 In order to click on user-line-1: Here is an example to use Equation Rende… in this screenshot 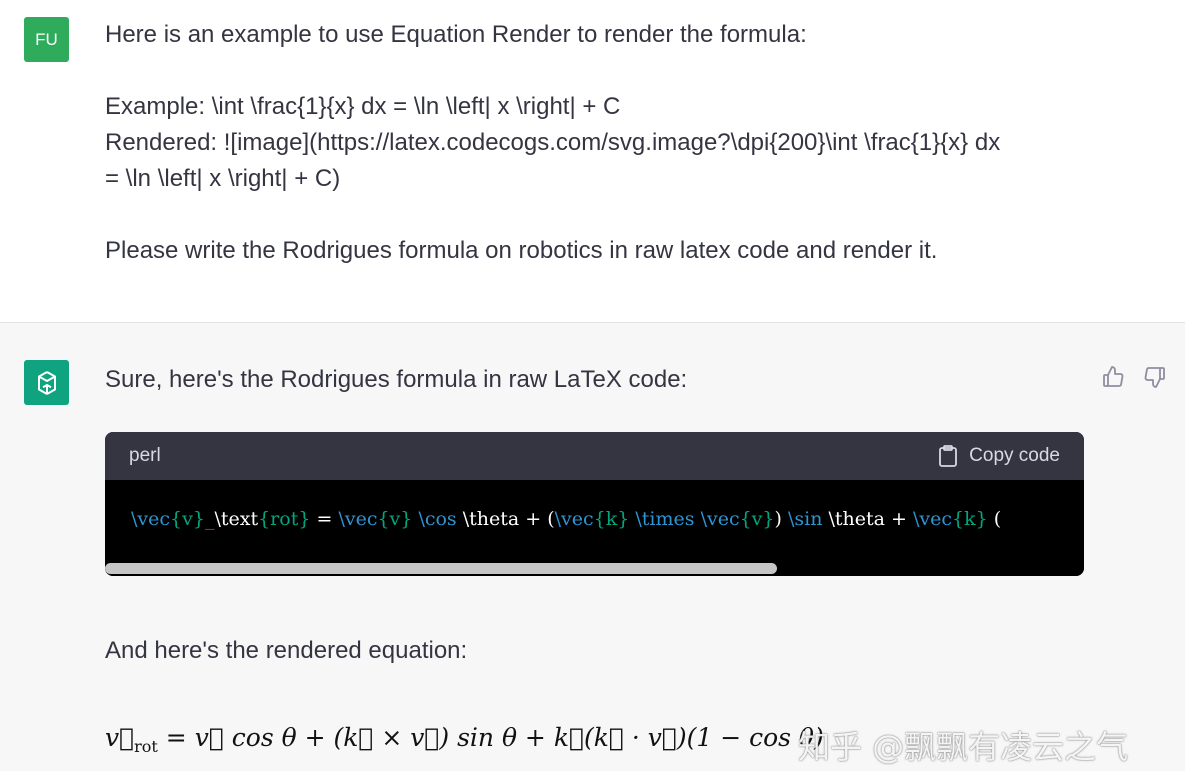, I will do `click(456, 34)`.